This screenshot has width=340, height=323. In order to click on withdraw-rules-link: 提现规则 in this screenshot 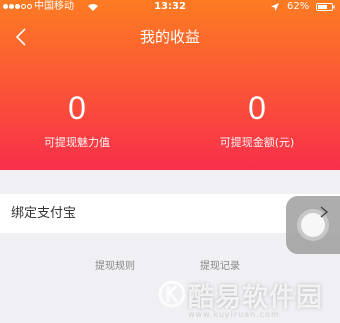, I will do `click(115, 264)`.